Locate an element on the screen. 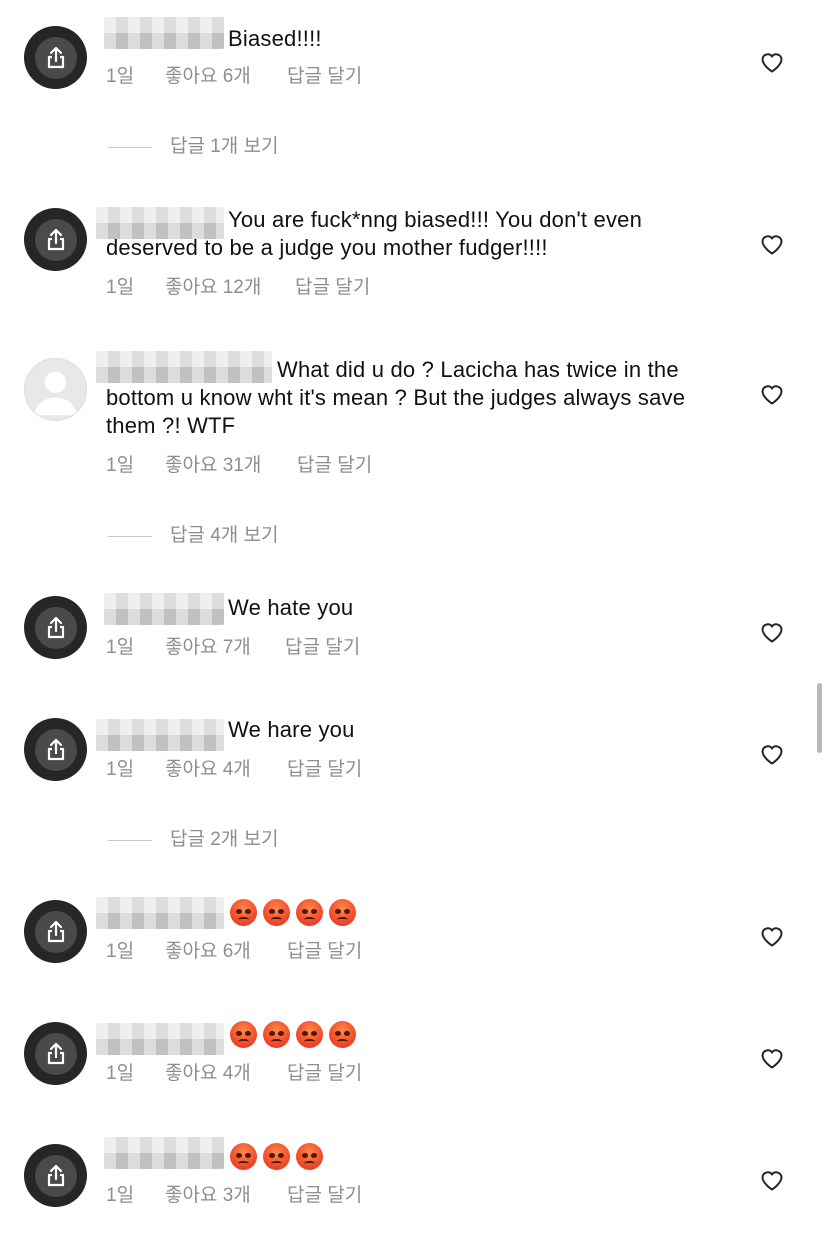 This screenshot has height=1242, width=828. view-replies-label: 답글 2개 보기 is located at coordinates (224, 839).